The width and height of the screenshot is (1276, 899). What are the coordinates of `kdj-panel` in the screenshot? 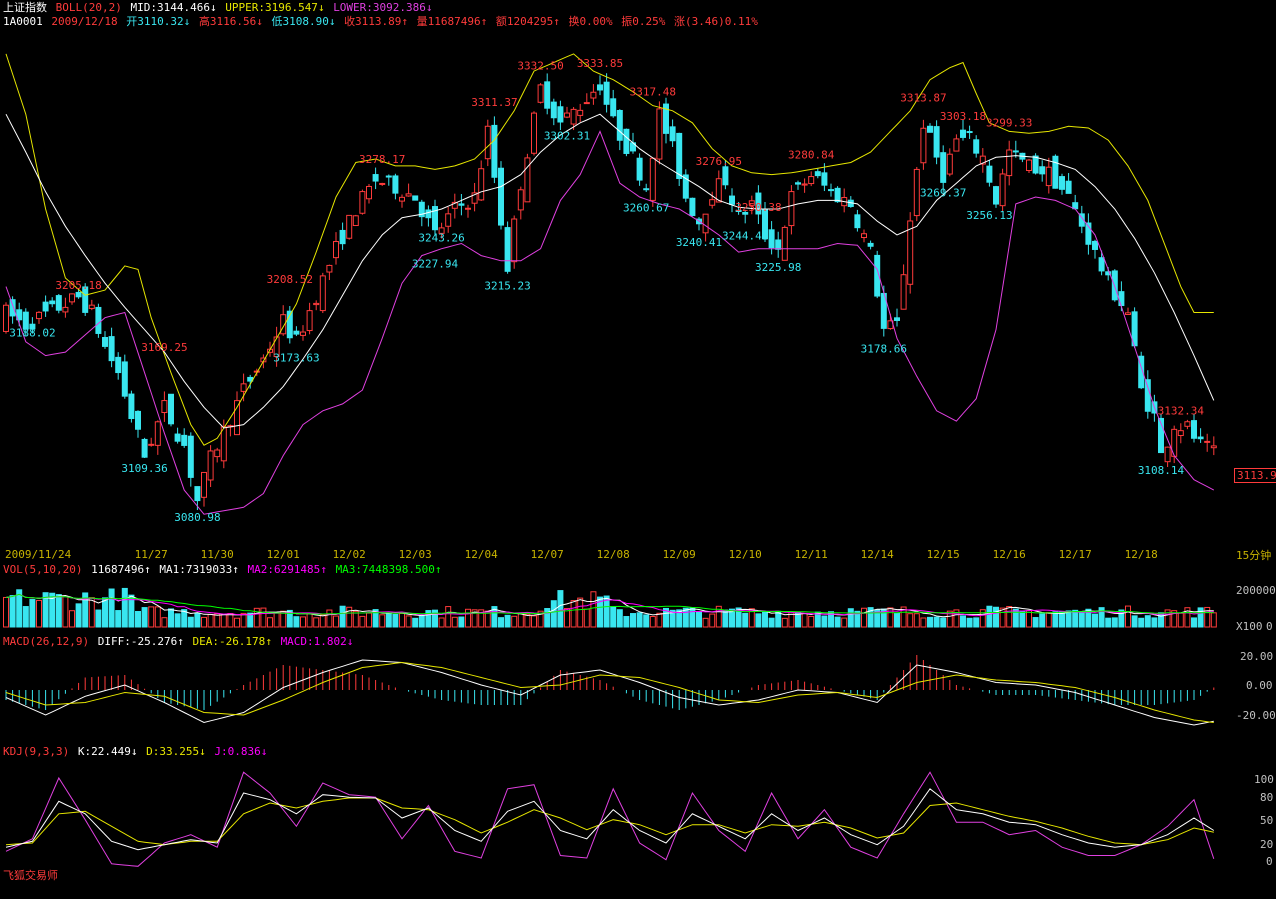 It's located at (610, 819).